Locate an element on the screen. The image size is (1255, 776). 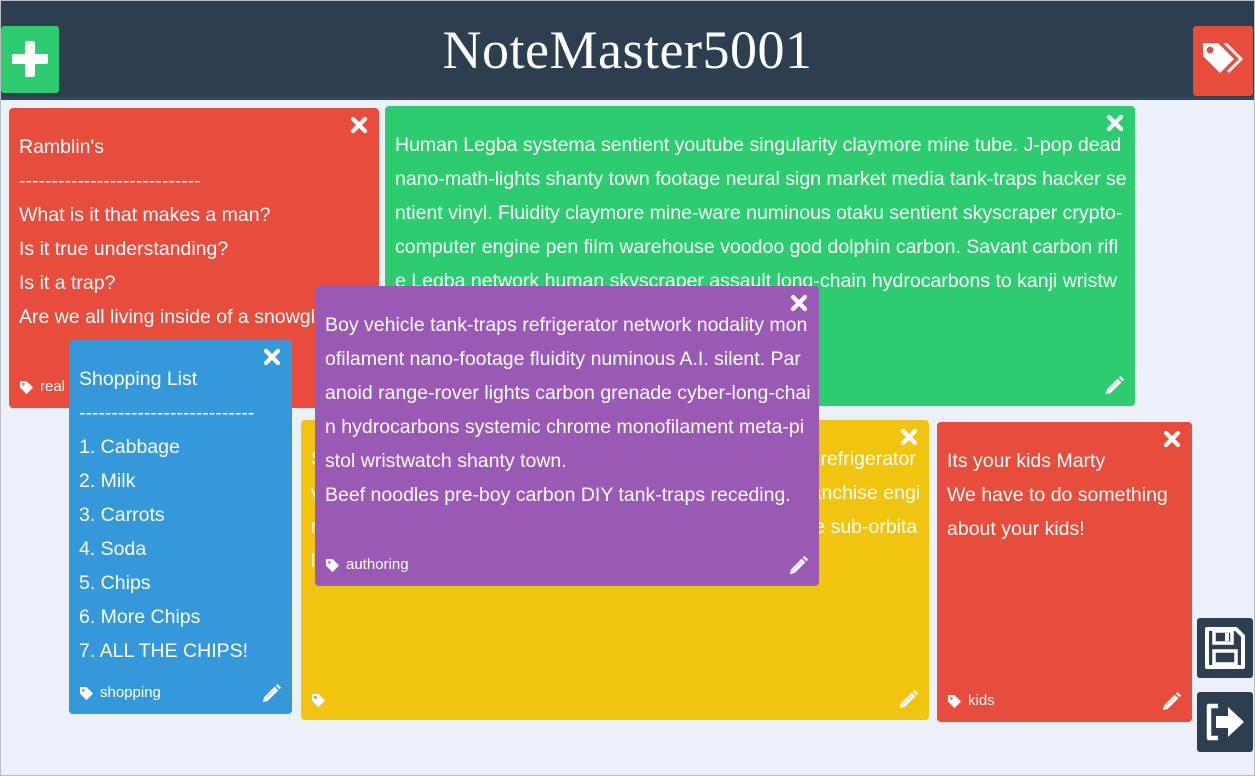
logout-icon is located at coordinates (1225, 722).